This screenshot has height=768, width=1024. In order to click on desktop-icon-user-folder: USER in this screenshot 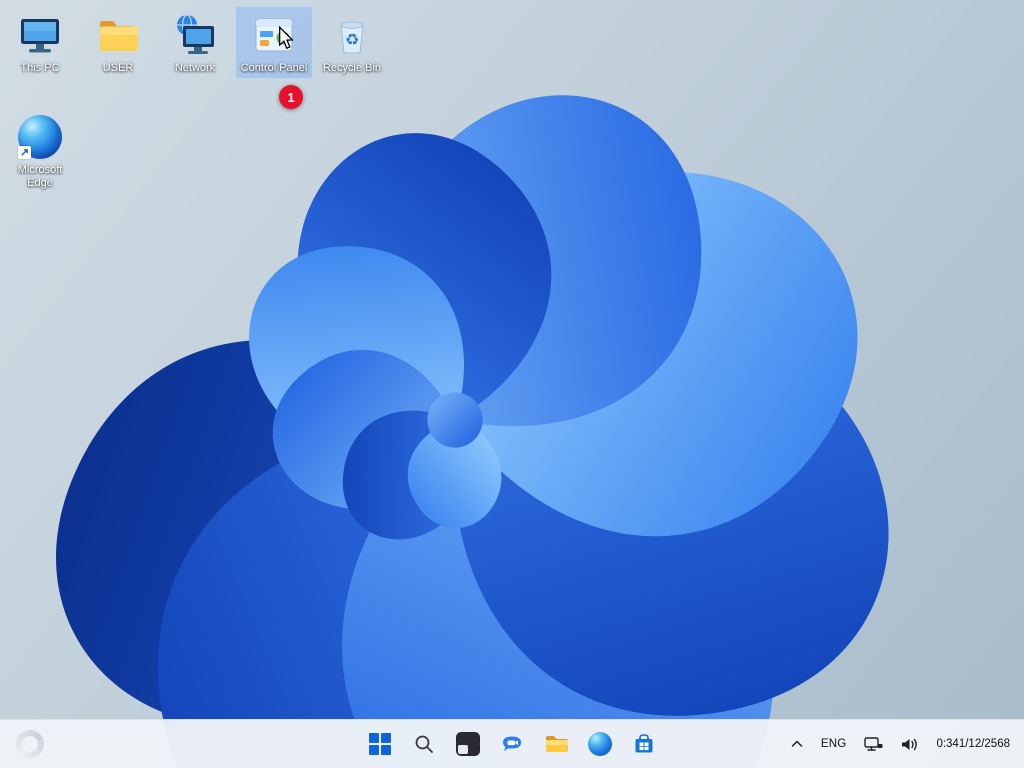, I will do `click(118, 42)`.